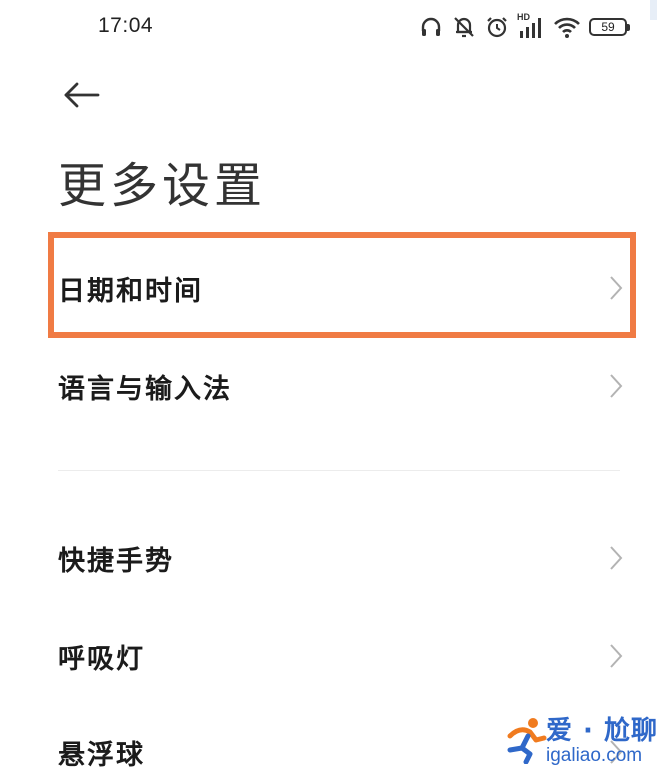 The width and height of the screenshot is (657, 784). What do you see at coordinates (328, 28) in the screenshot?
I see `status-bar: 17:04 HD 59` at bounding box center [328, 28].